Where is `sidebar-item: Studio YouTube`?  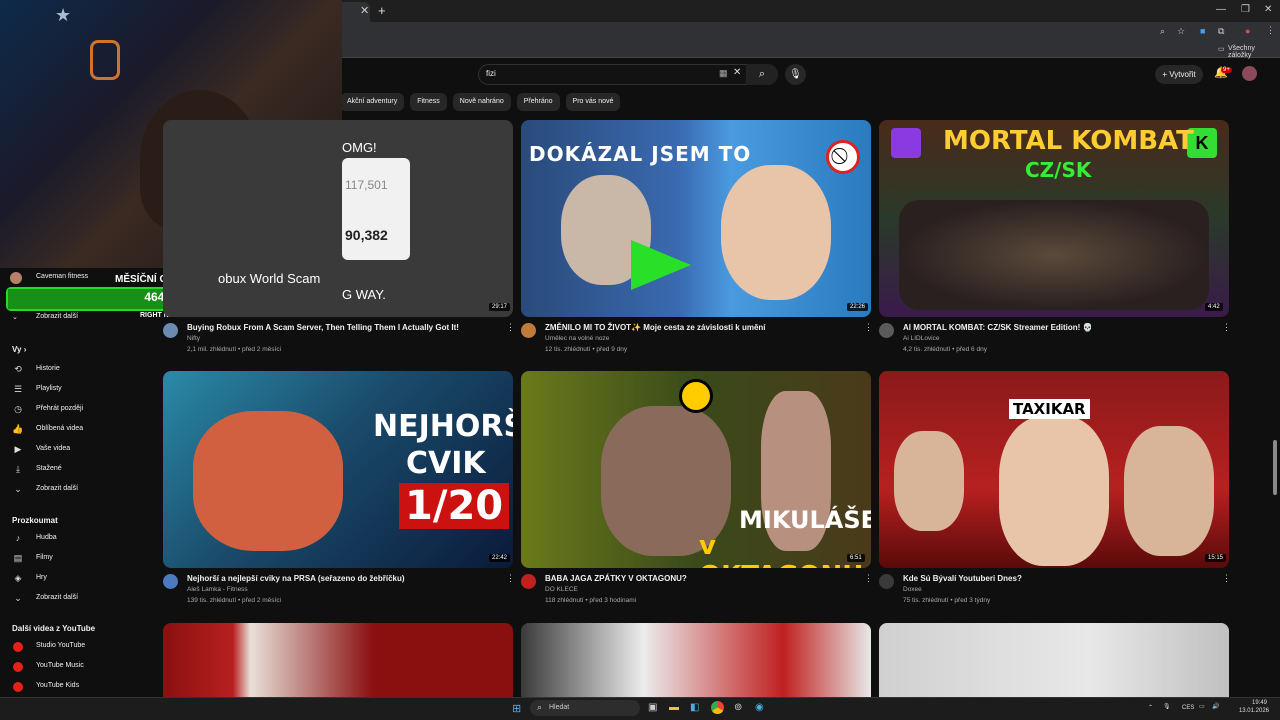 sidebar-item: Studio YouTube is located at coordinates (60, 645).